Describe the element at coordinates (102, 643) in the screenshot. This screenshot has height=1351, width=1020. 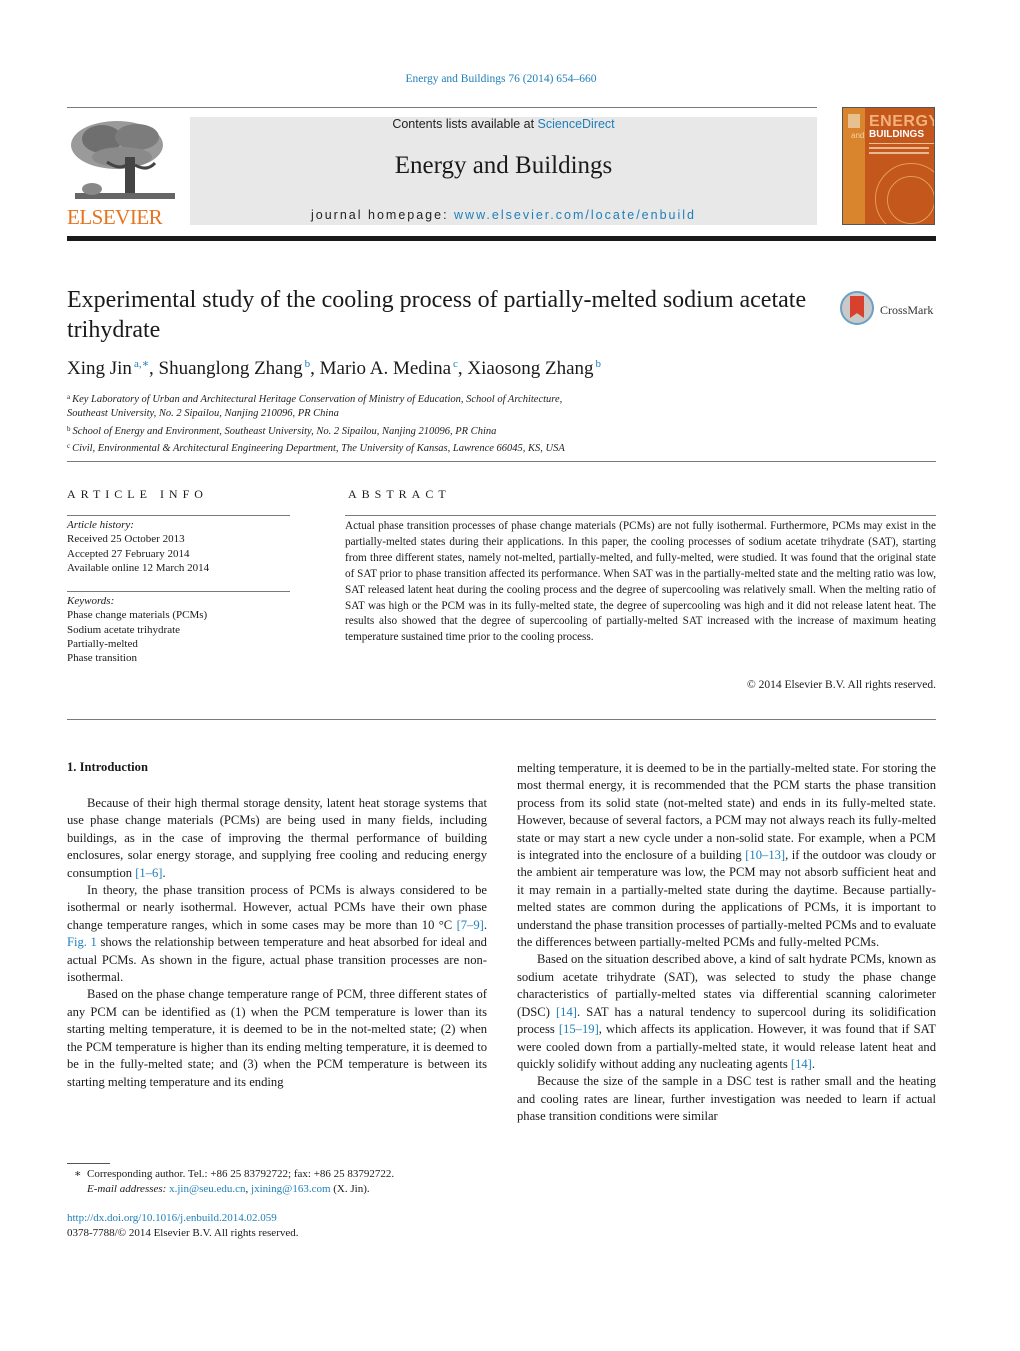
I see `keyword-item: Partially-melted` at that location.